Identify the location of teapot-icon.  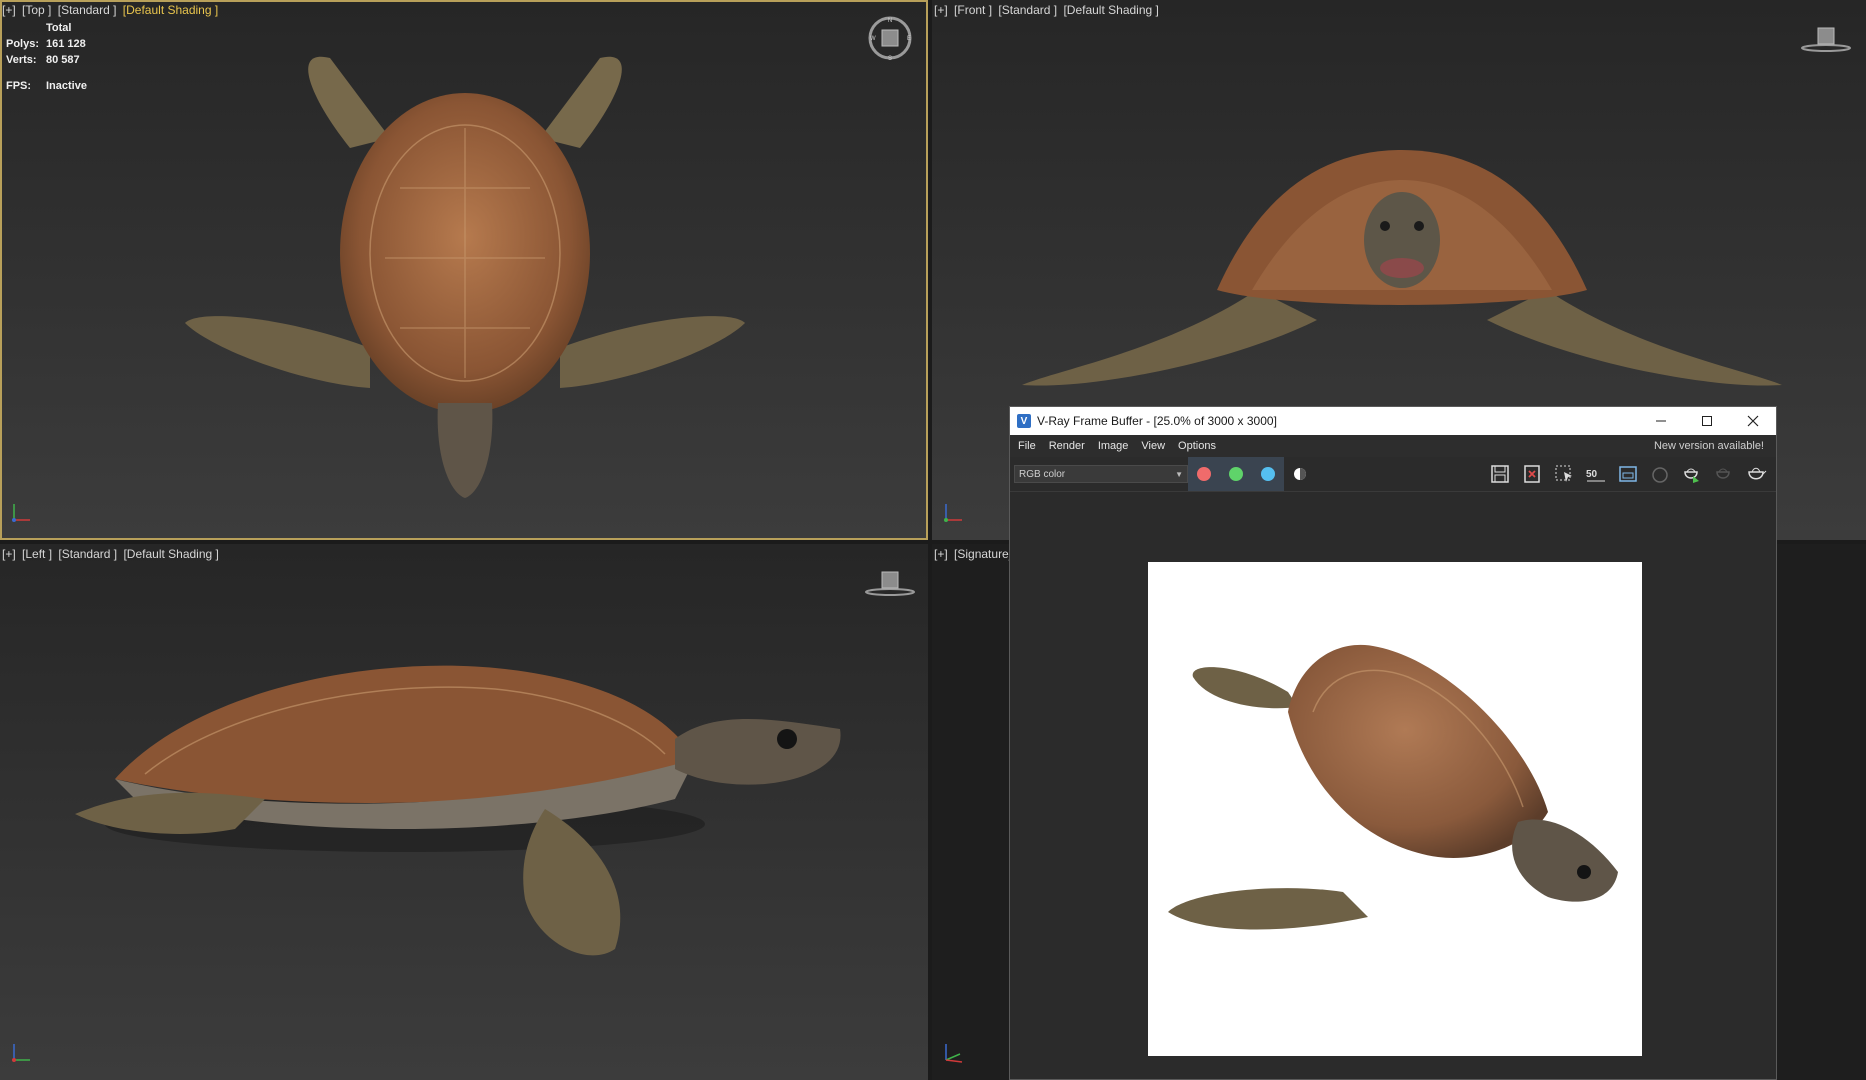
(1757, 473).